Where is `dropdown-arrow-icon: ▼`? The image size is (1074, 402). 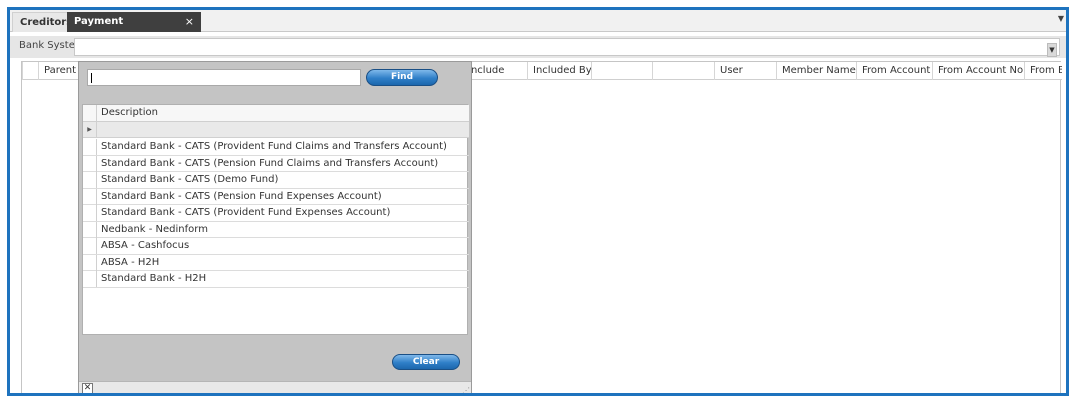 dropdown-arrow-icon: ▼ is located at coordinates (1052, 50).